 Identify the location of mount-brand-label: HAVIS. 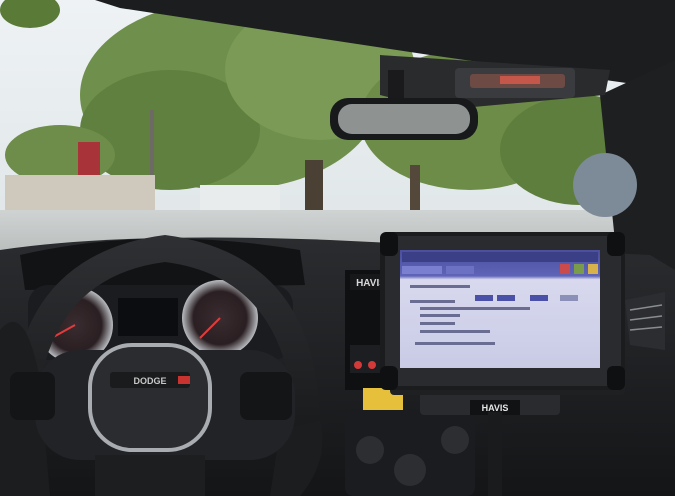
(495, 408).